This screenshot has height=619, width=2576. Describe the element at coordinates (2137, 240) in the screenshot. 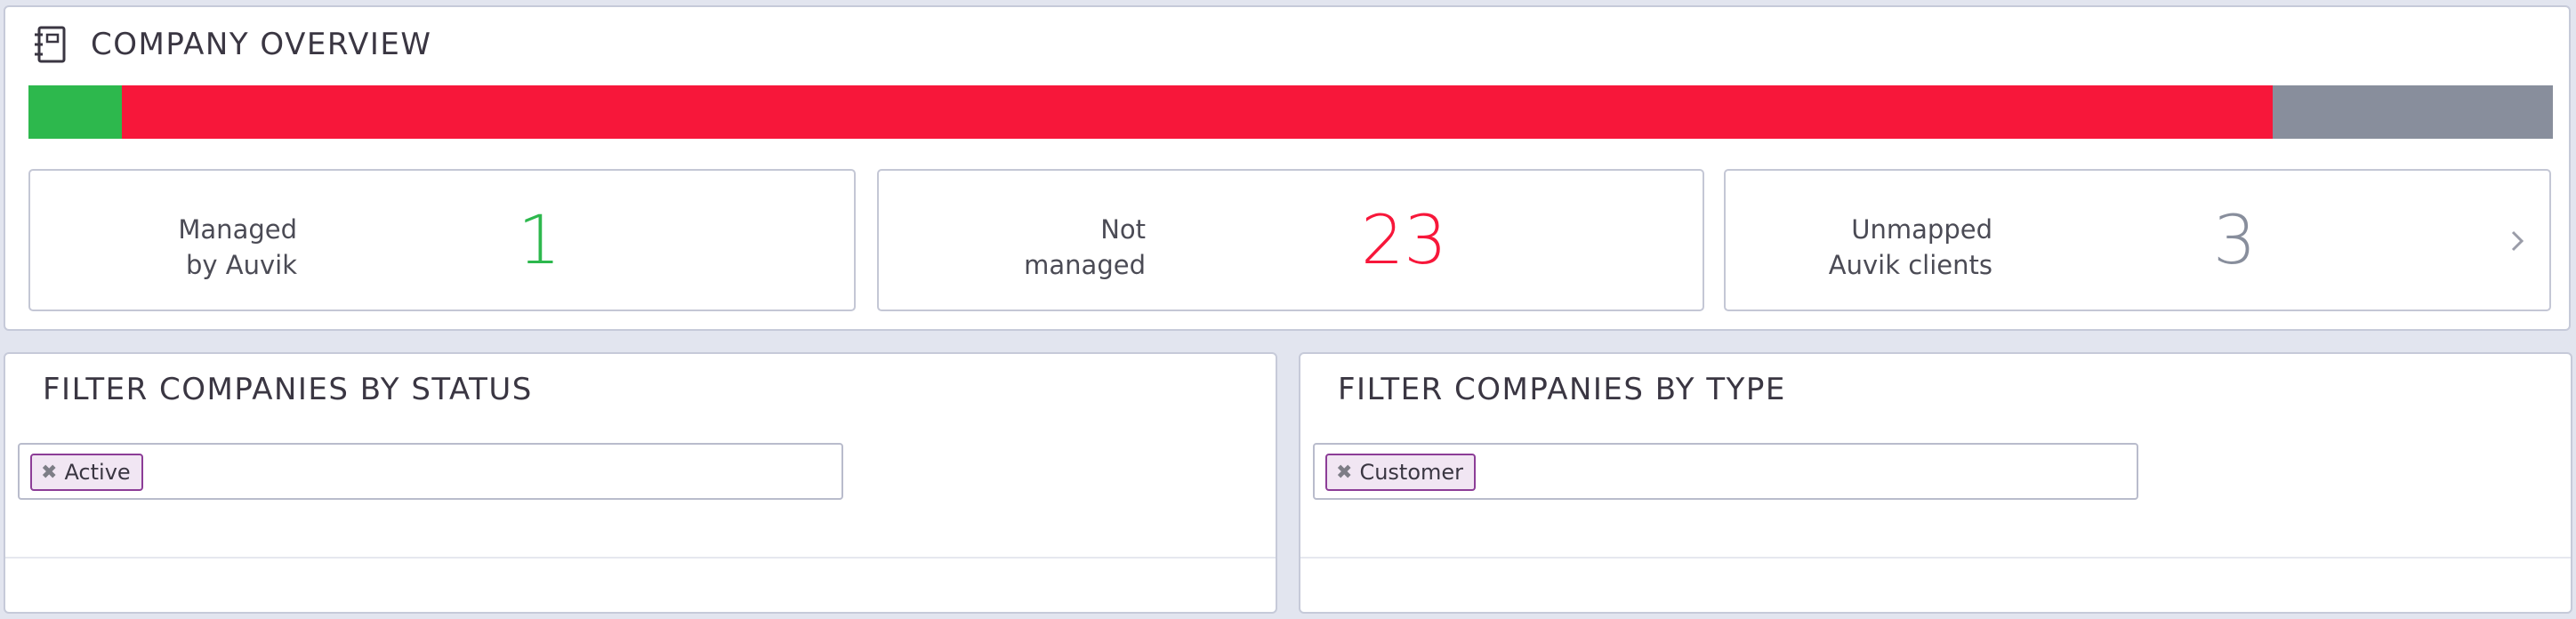

I see `unmapped-clients-card: Unmapped Auvik clients 3` at that location.